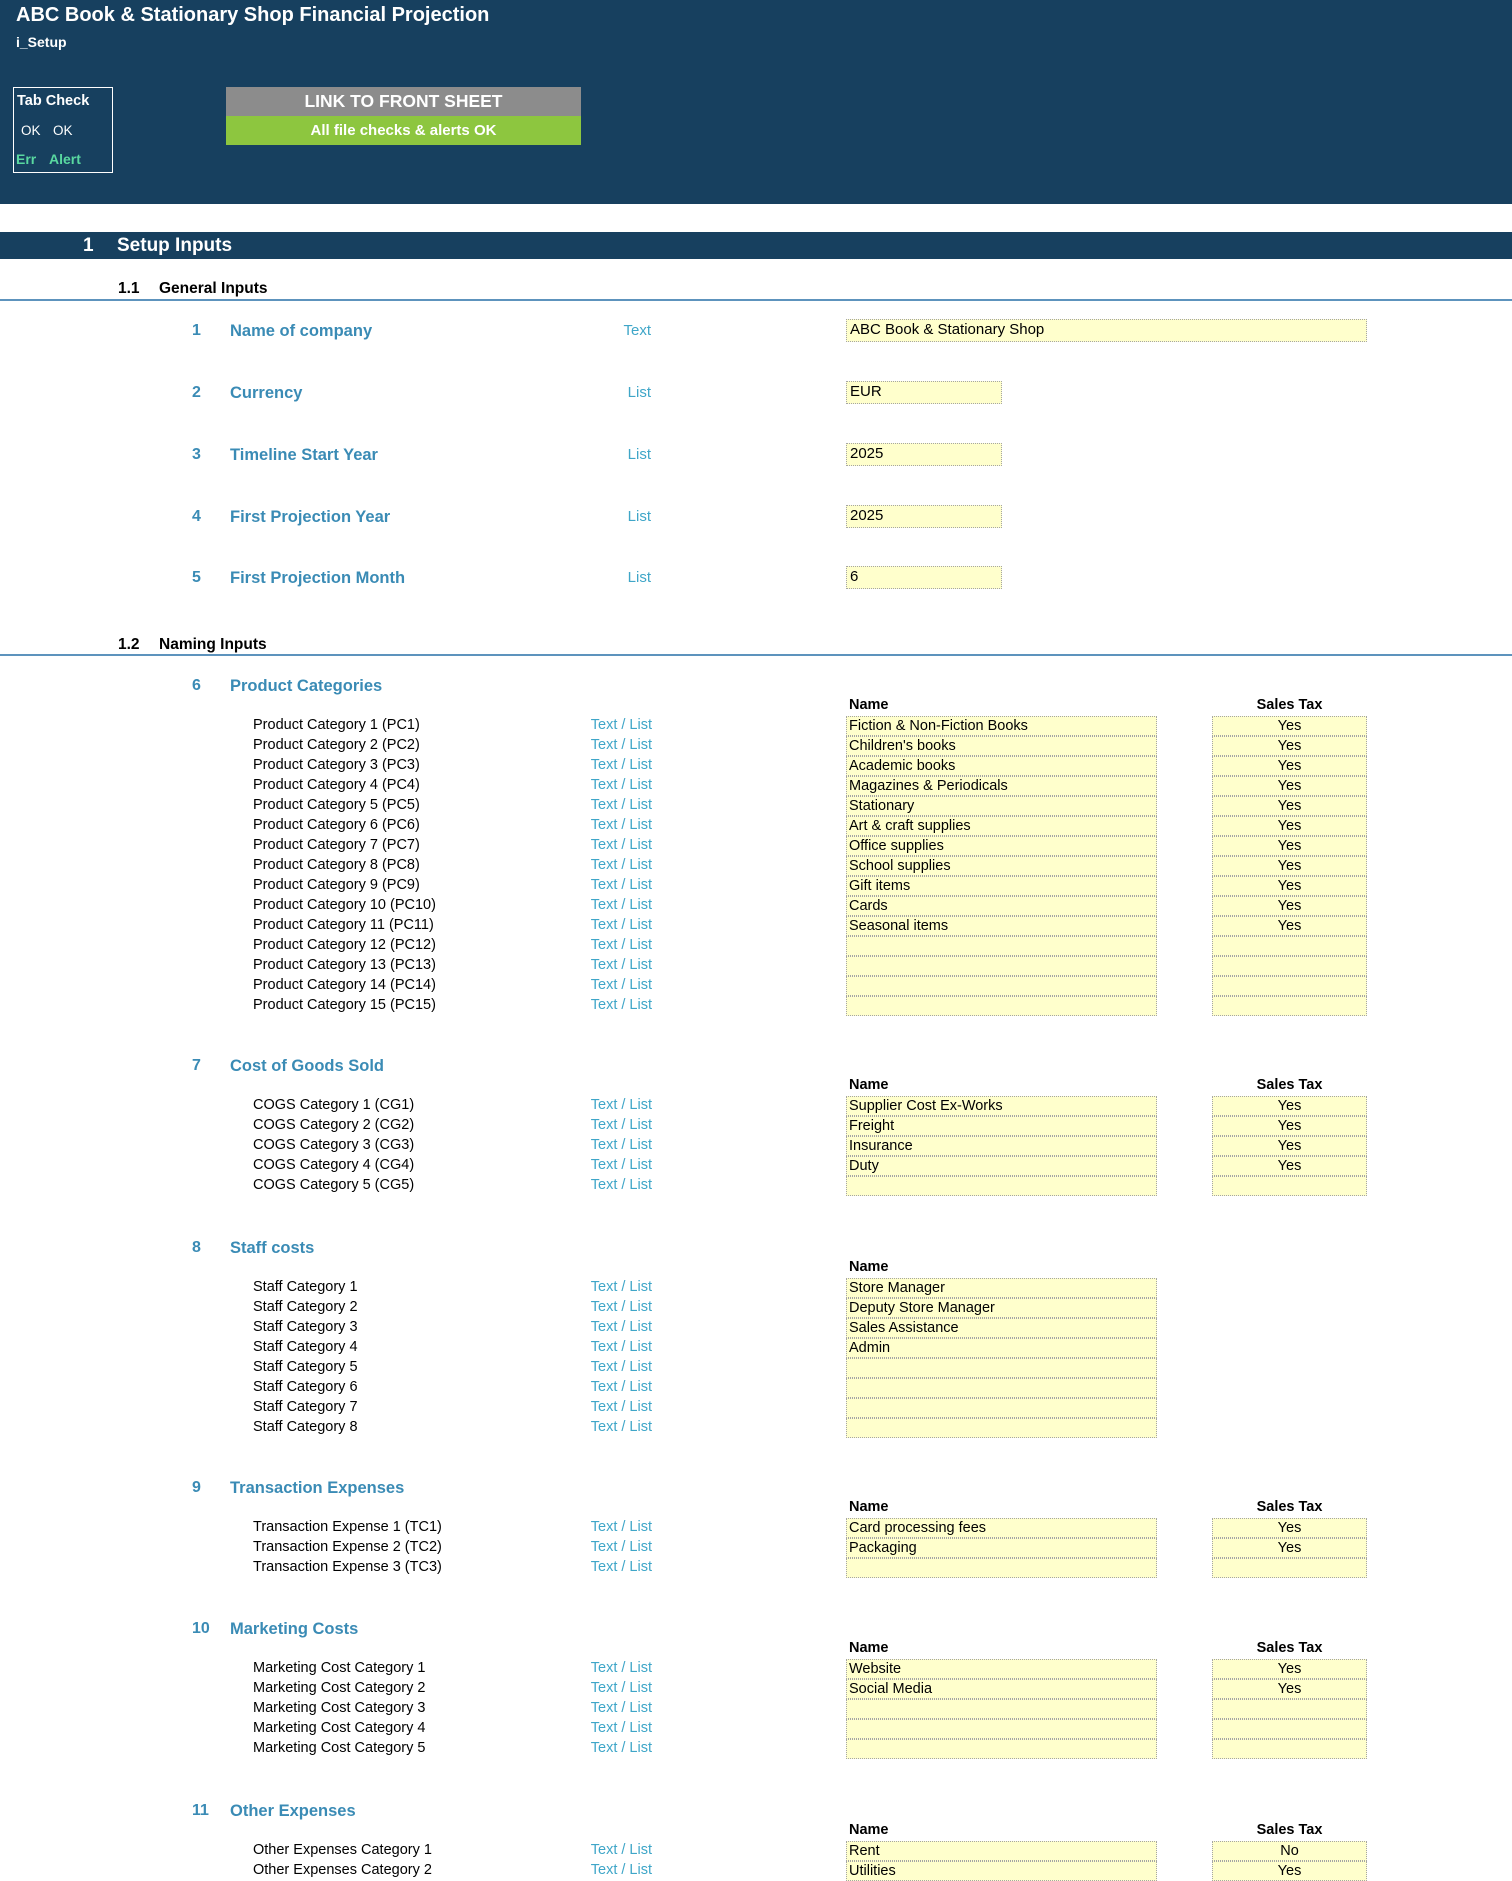  Describe the element at coordinates (756, 655) in the screenshot. I see `naming-inputs-divider` at that location.